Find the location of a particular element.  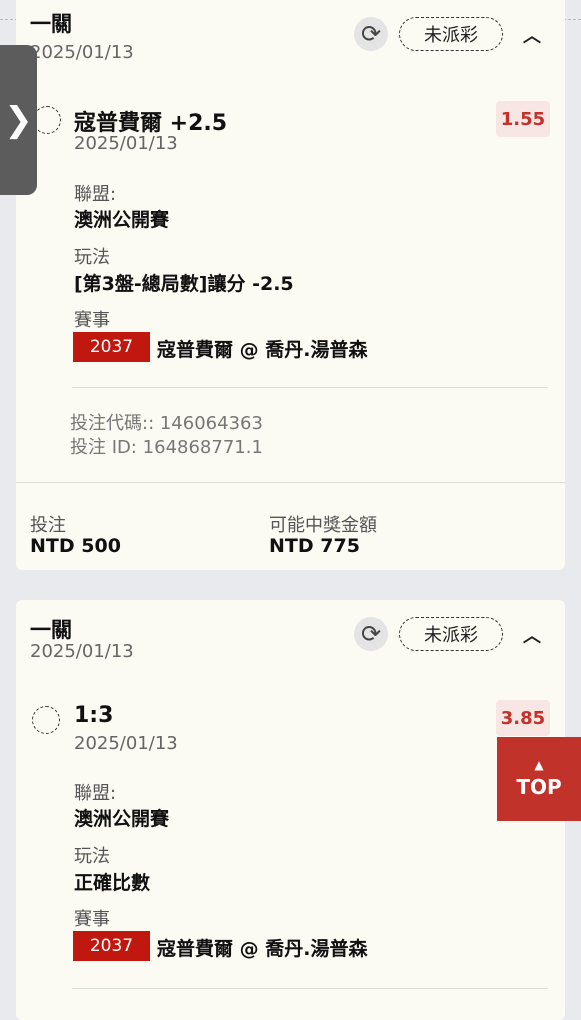

market-value: 正確比數 is located at coordinates (112, 883).